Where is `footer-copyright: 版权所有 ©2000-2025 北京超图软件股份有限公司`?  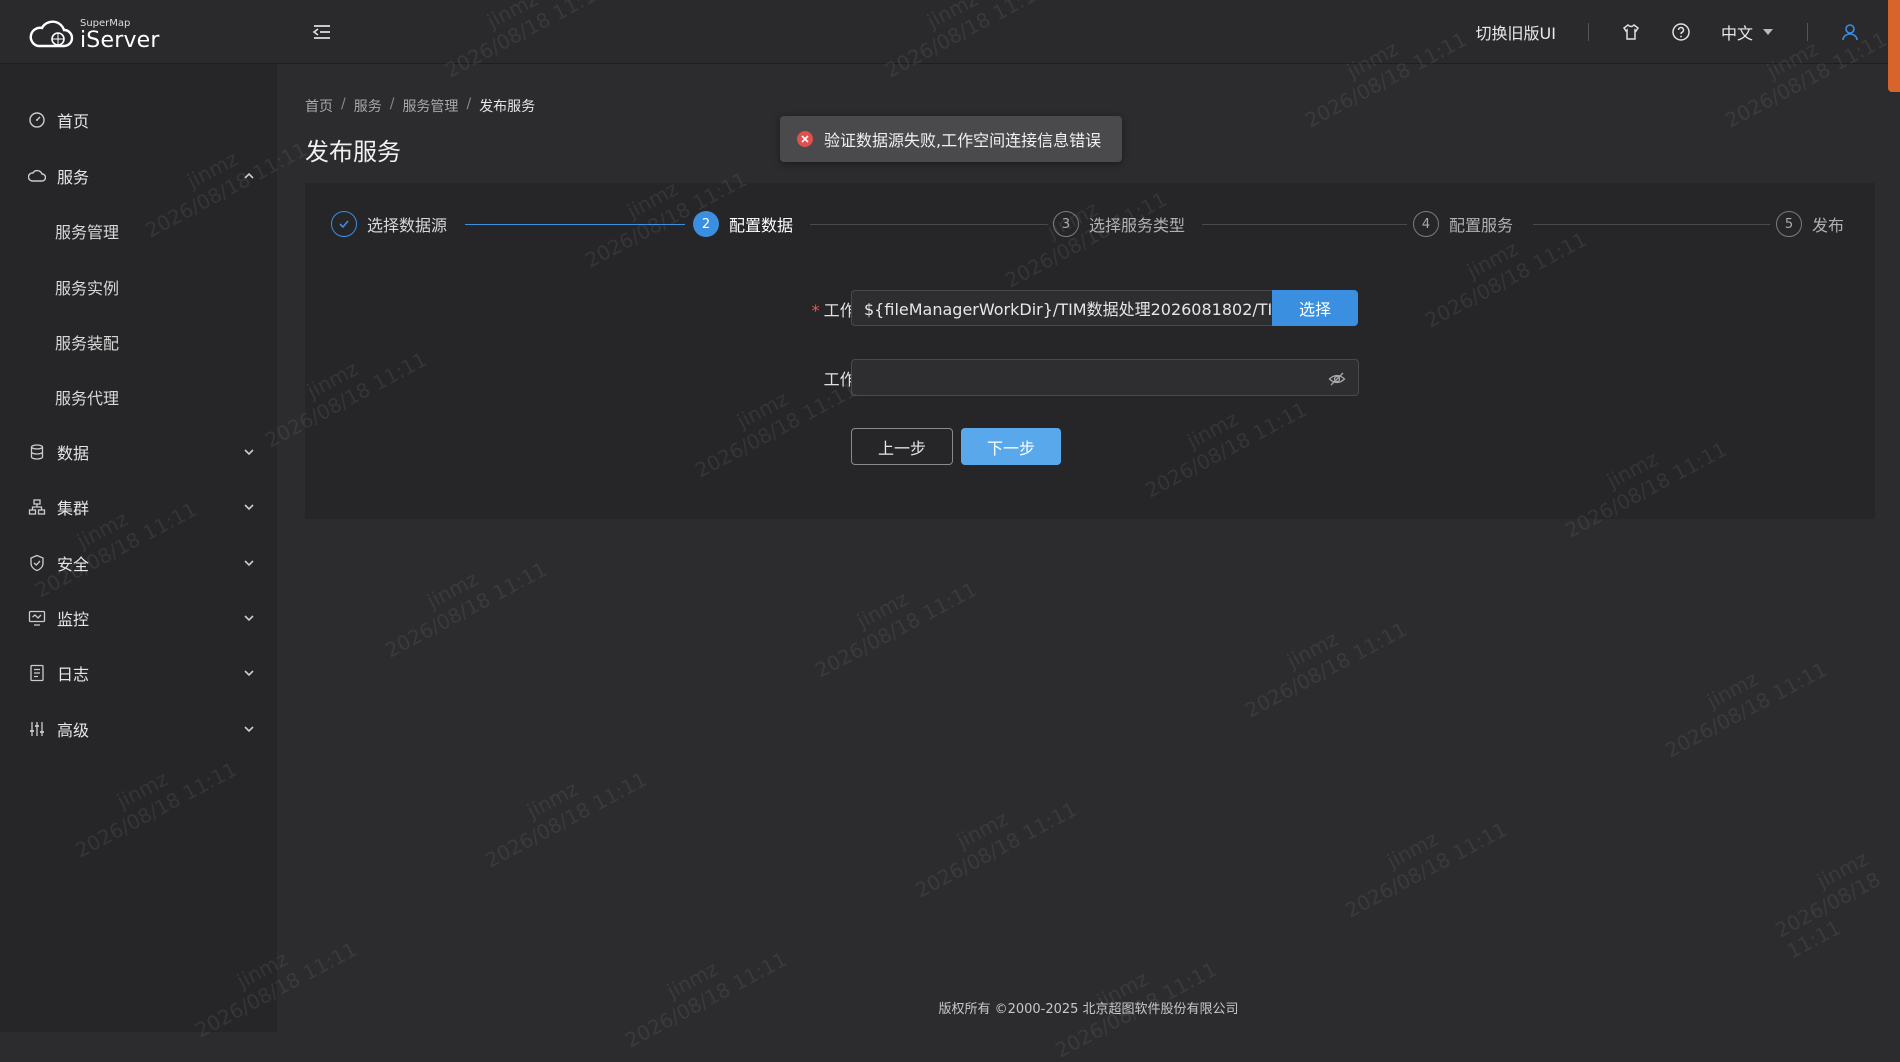 footer-copyright: 版权所有 ©2000-2025 北京超图软件股份有限公司 is located at coordinates (1088, 1009).